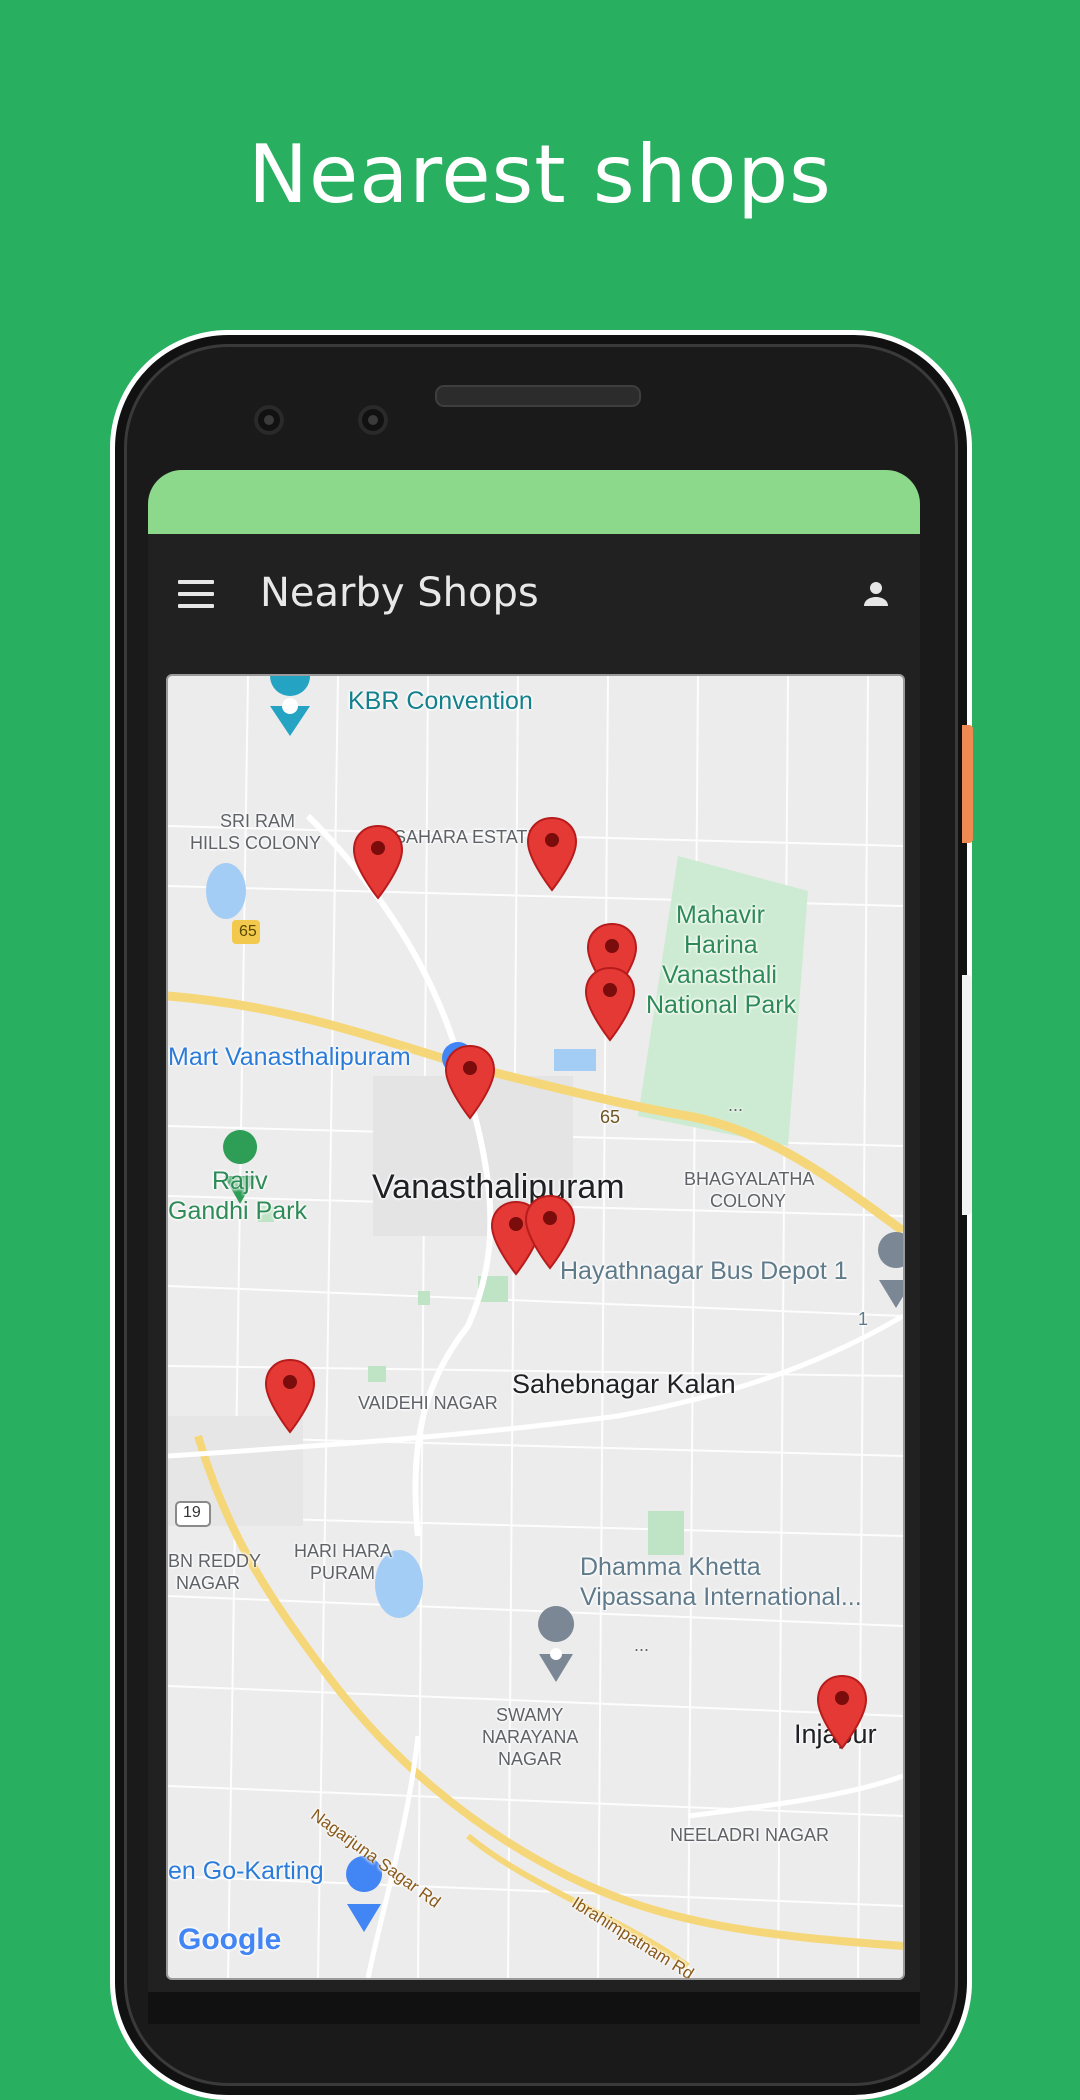 The height and width of the screenshot is (2100, 1080). Describe the element at coordinates (670, 1567) in the screenshot. I see `map-label-dhamma-khetta: Dhamma Khetta` at that location.